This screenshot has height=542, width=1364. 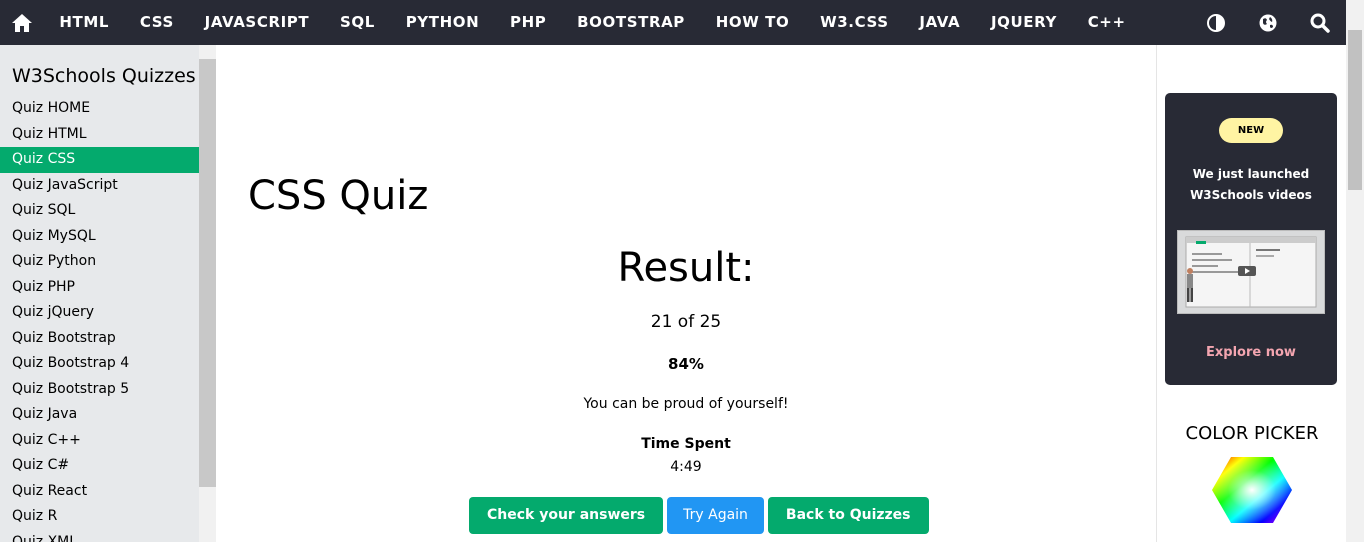 I want to click on time-spent-label: Time Spent, so click(x=686, y=444).